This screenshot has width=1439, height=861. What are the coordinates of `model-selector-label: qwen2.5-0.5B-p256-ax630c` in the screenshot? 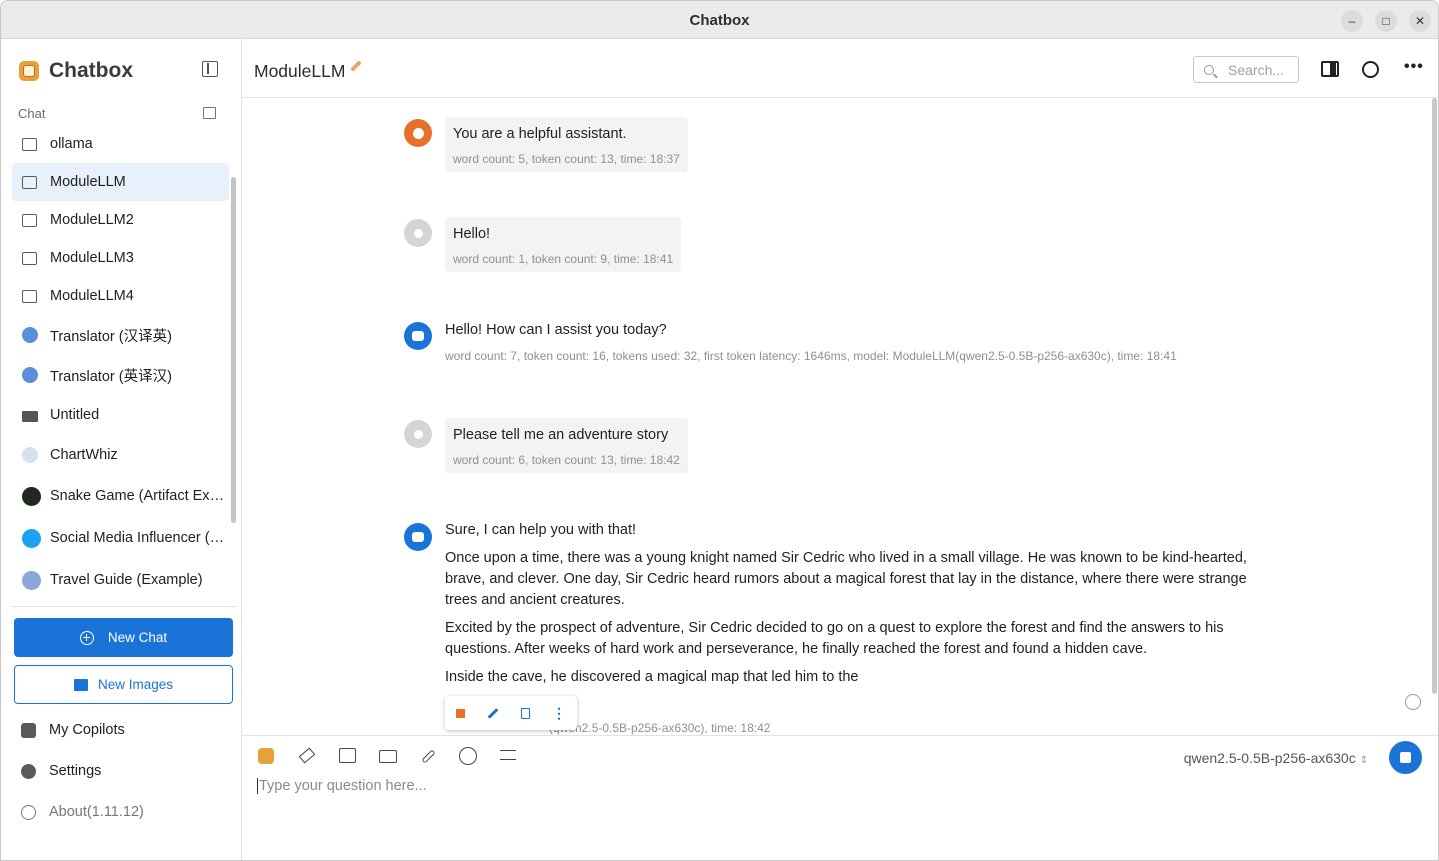 It's located at (1269, 758).